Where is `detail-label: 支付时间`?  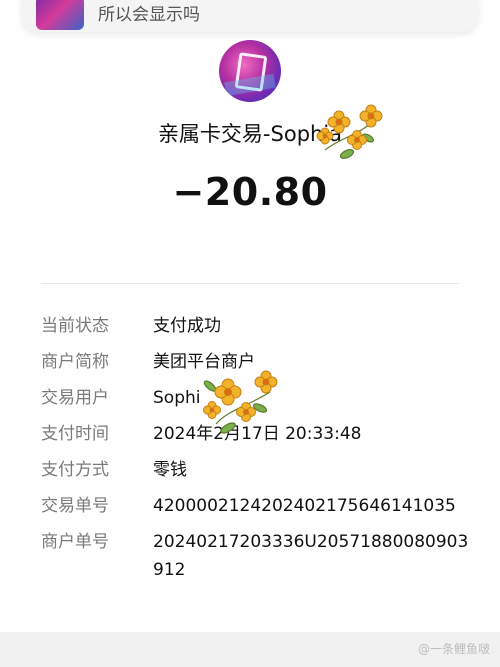
detail-label: 支付时间 is located at coordinates (75, 434).